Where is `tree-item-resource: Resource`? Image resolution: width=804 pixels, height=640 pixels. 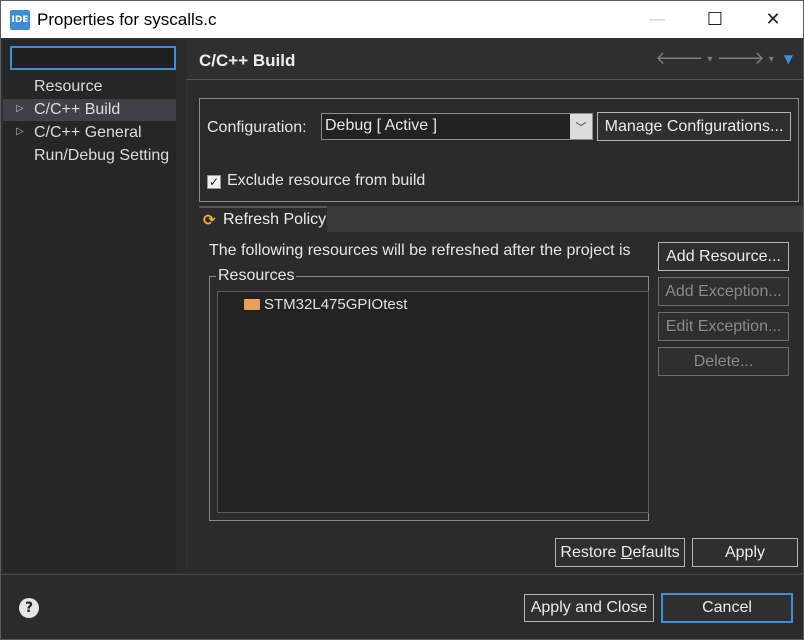
tree-item-resource: Resource is located at coordinates (89, 87).